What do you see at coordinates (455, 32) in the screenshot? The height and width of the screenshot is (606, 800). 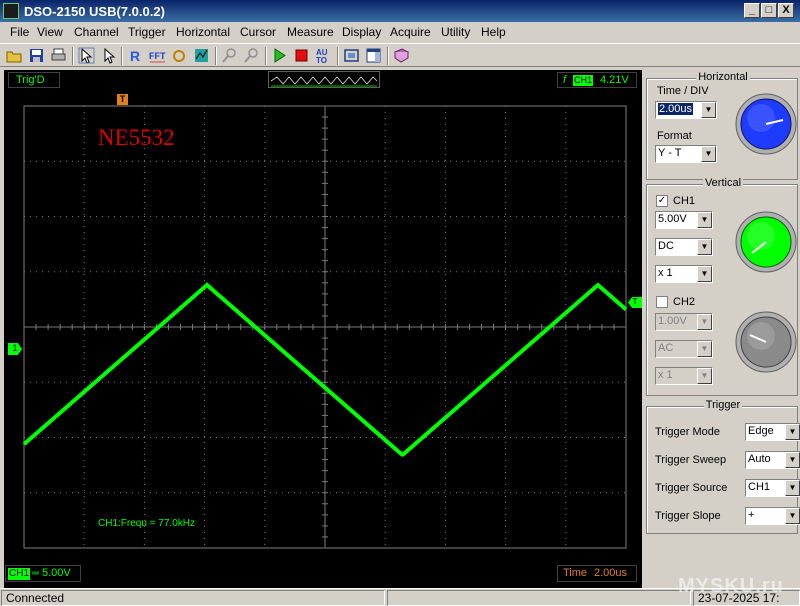 I see `menu-utility: Utility` at bounding box center [455, 32].